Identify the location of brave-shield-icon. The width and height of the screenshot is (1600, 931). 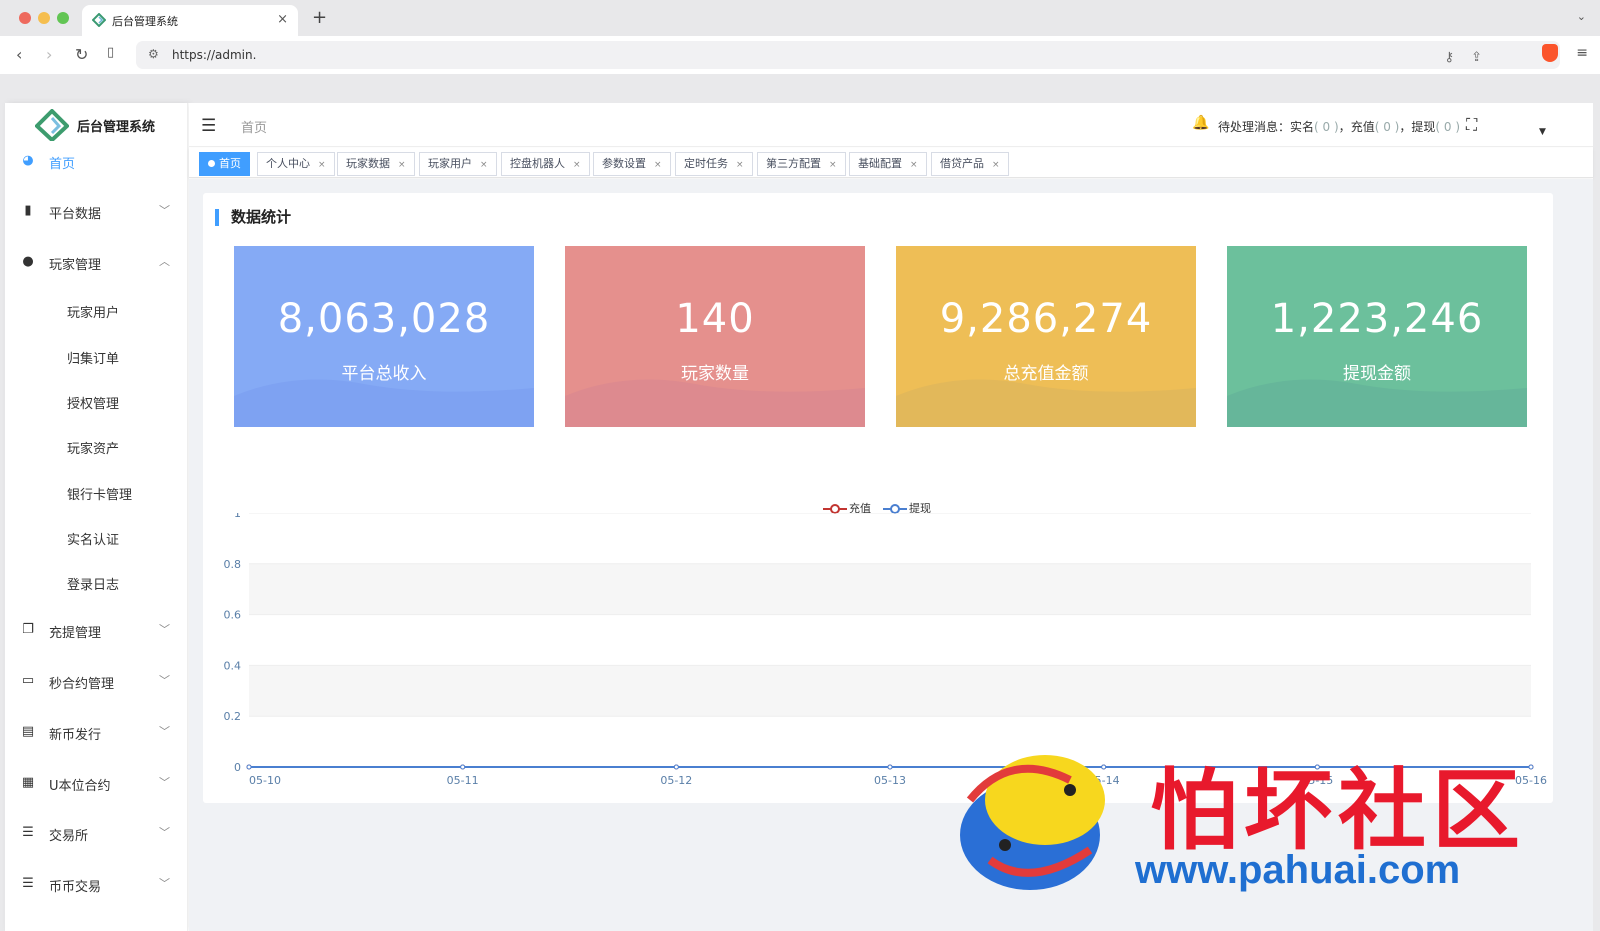
(1550, 53).